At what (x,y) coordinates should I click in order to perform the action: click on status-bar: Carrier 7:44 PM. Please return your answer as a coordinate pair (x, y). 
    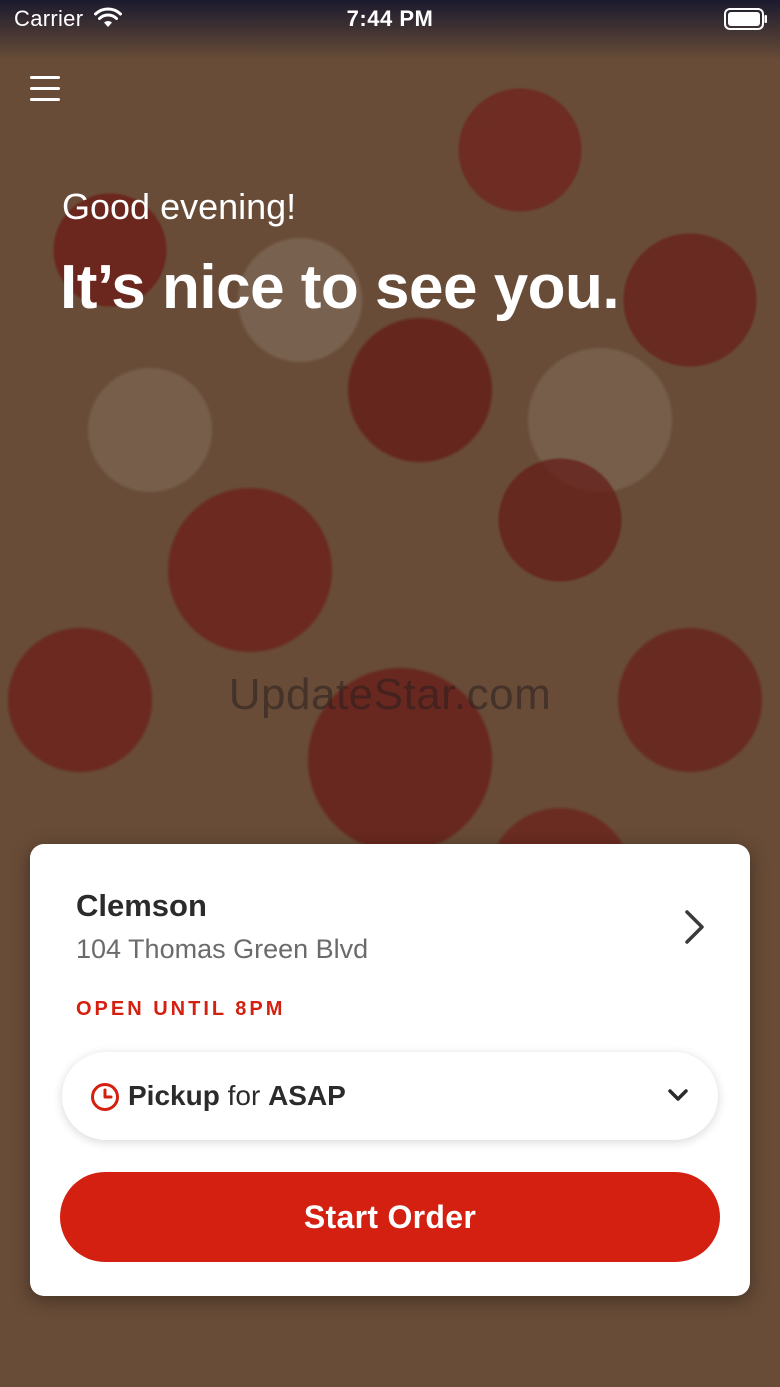
    Looking at the image, I should click on (390, 20).